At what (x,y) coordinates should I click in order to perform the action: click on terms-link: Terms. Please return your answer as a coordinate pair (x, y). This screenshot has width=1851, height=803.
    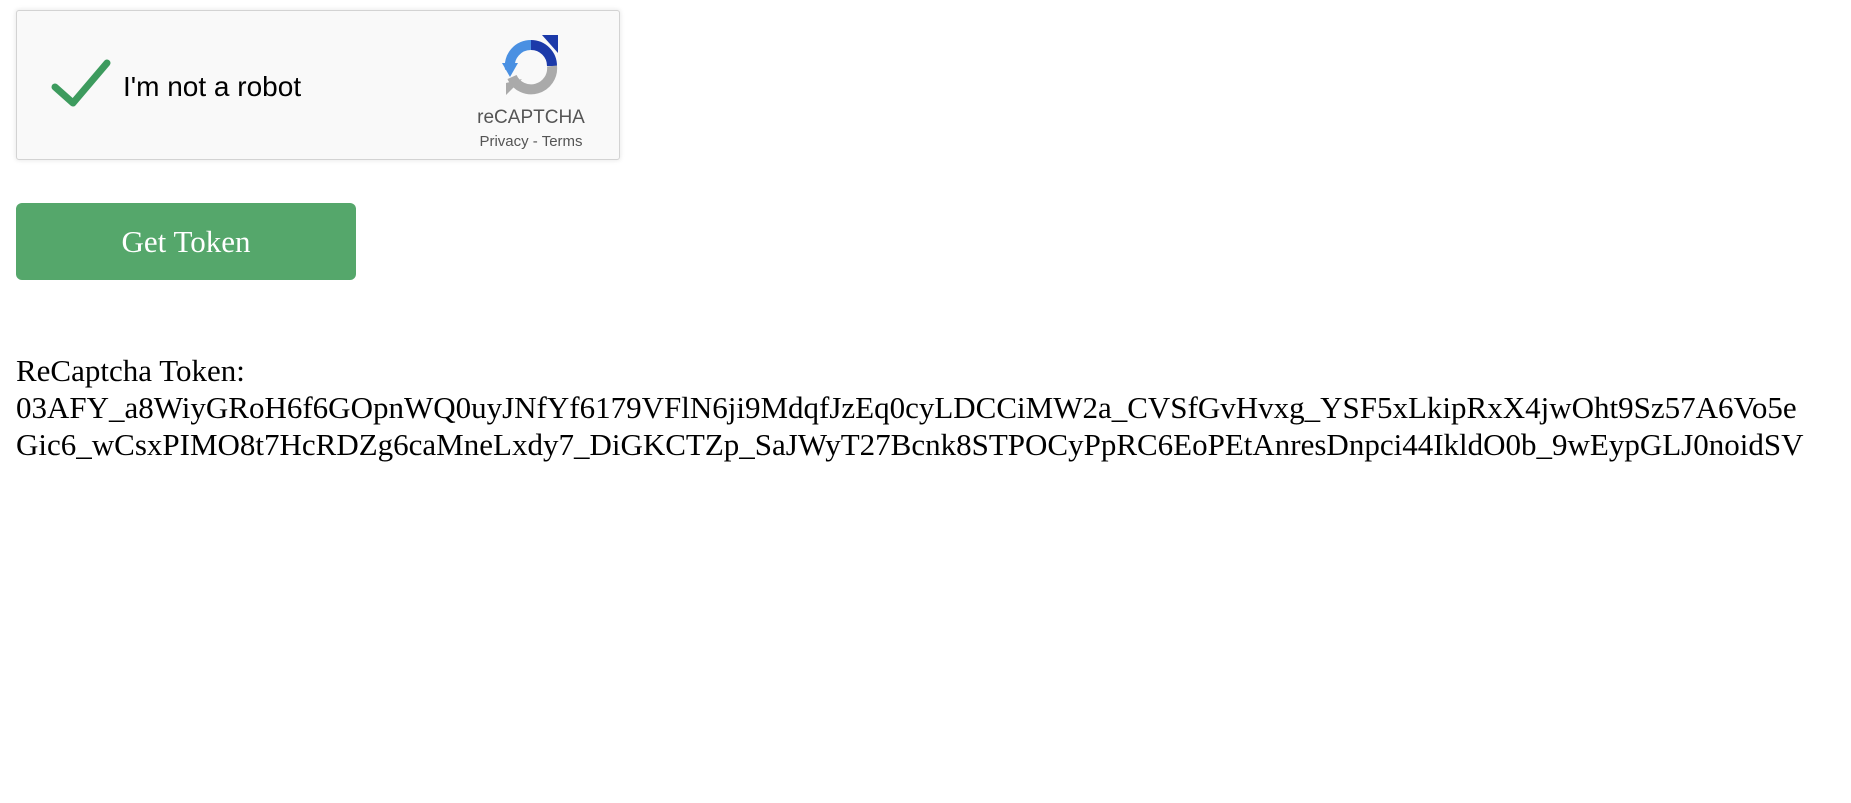
    Looking at the image, I should click on (562, 141).